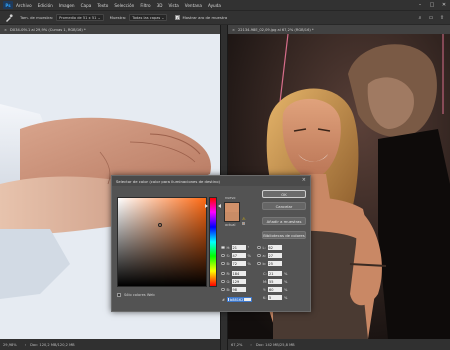  What do you see at coordinates (243, 223) in the screenshot?
I see `web-safe-icon` at bounding box center [243, 223].